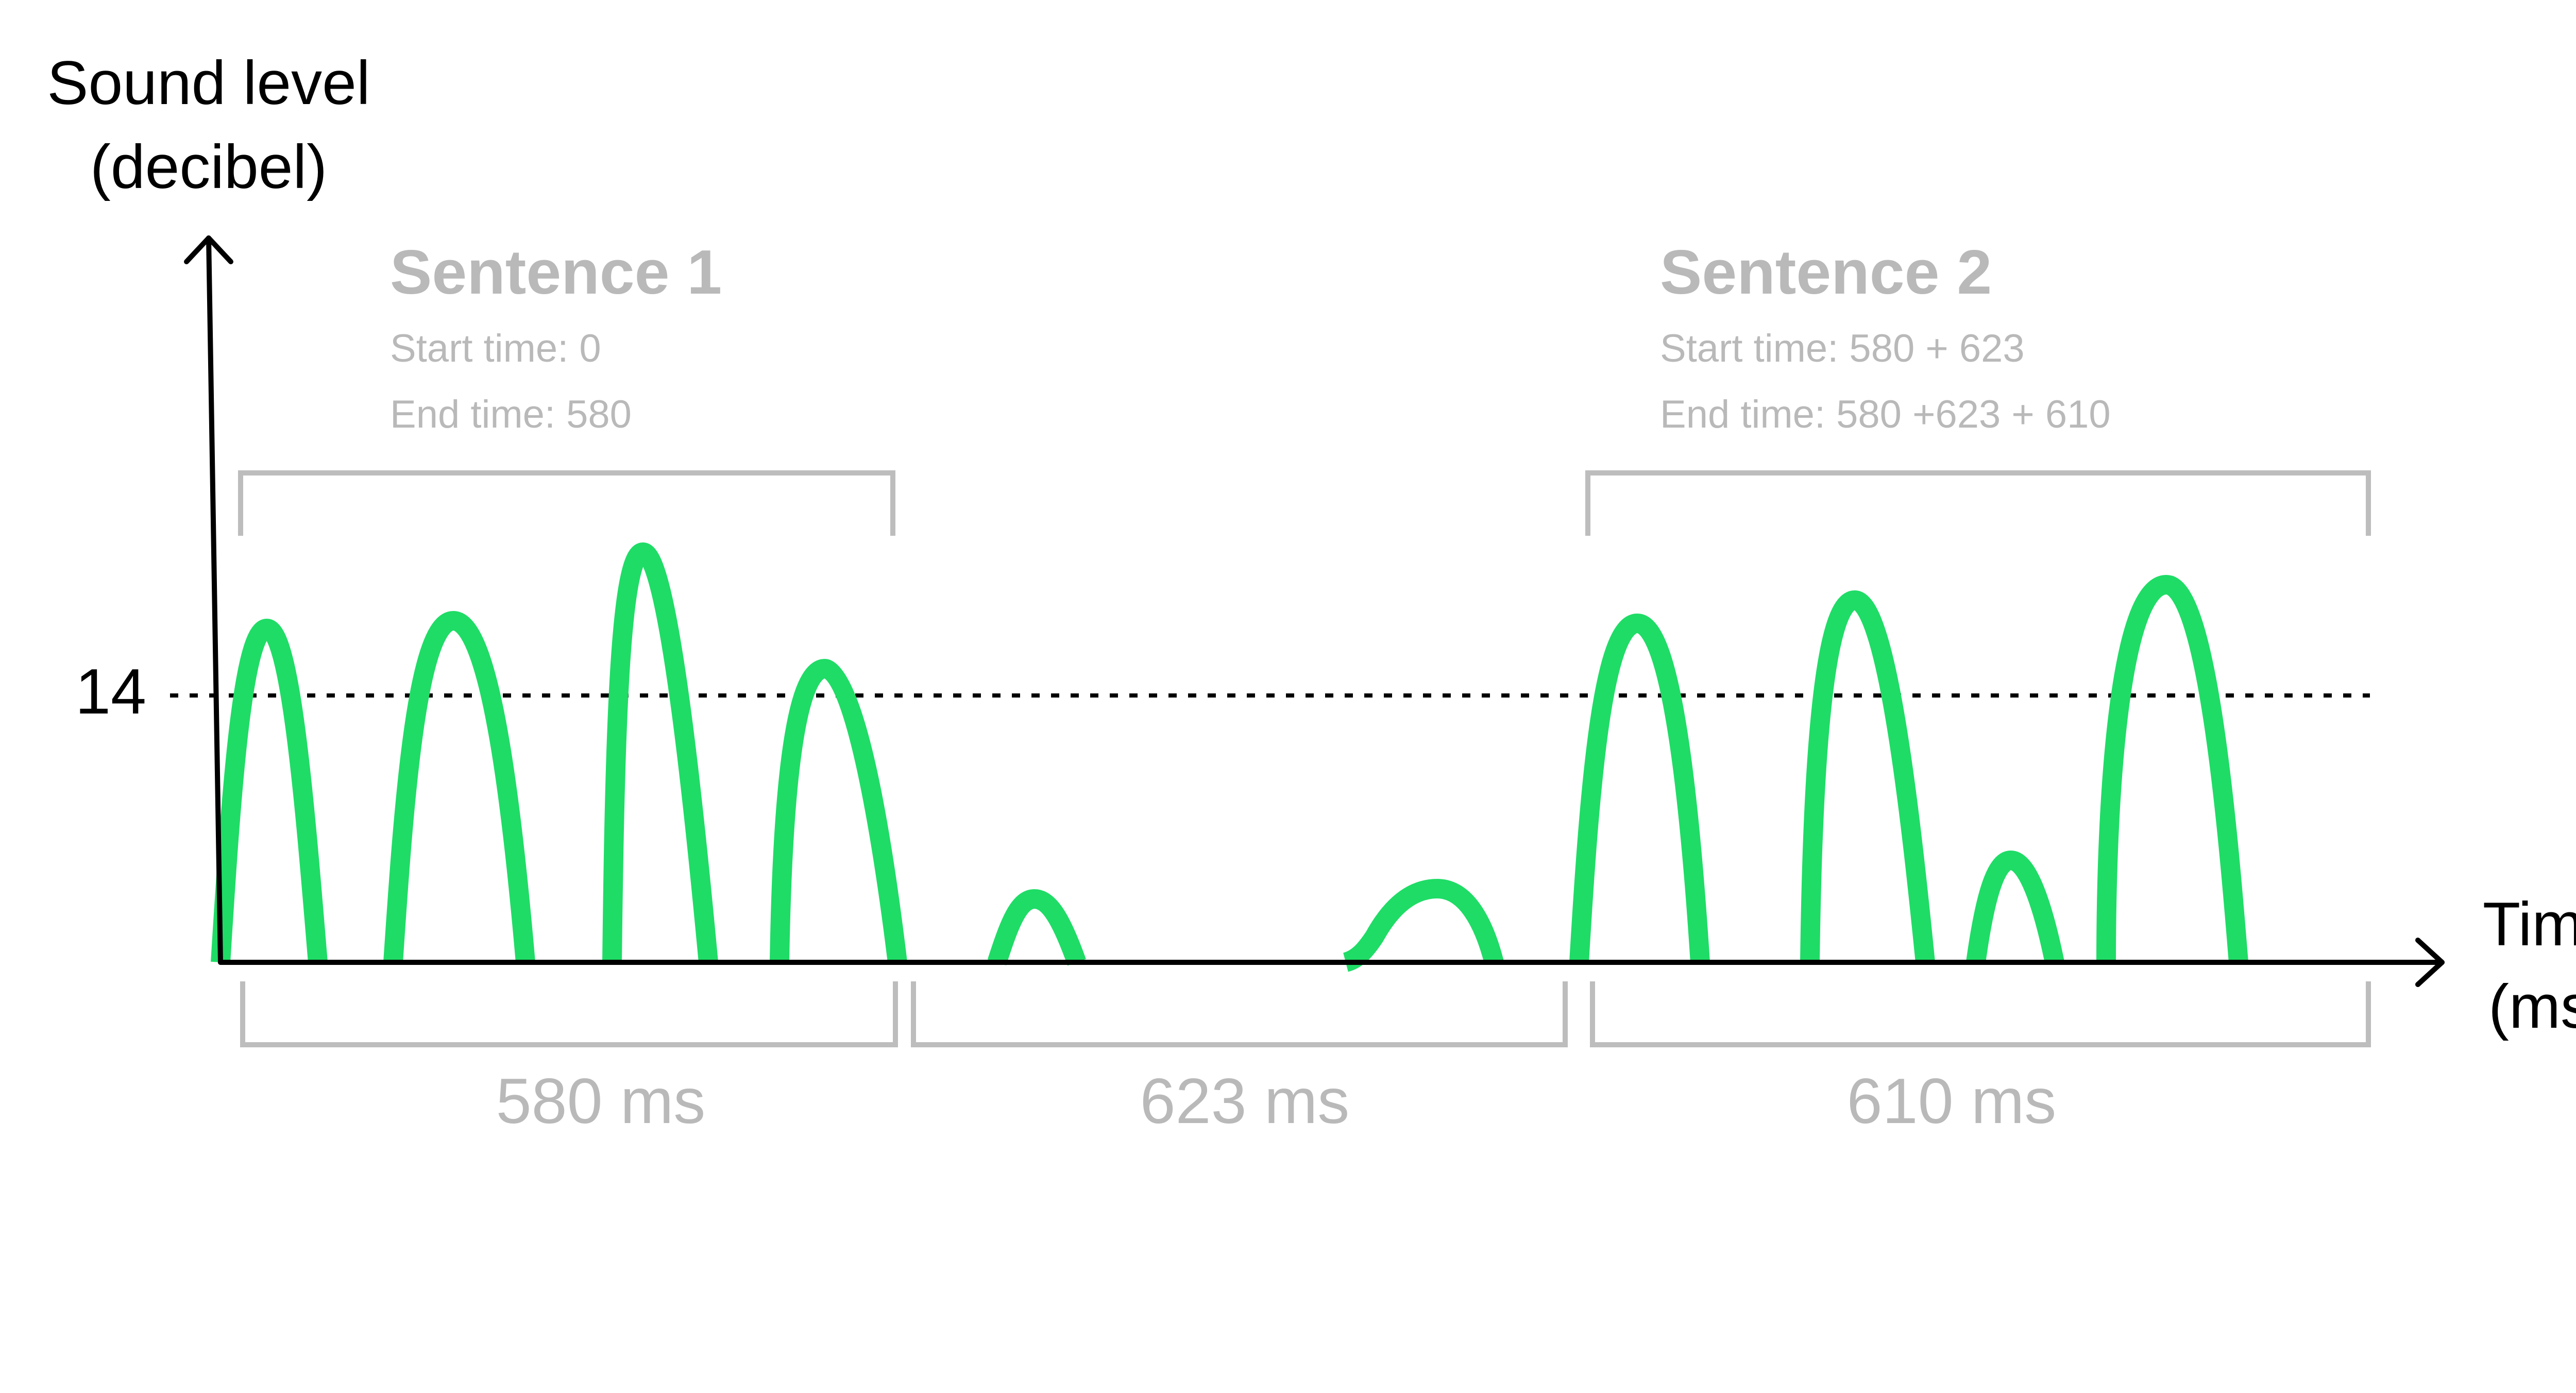 The width and height of the screenshot is (2576, 1393). Describe the element at coordinates (495, 348) in the screenshot. I see `sentence-1-start-time: Start time: 0` at that location.